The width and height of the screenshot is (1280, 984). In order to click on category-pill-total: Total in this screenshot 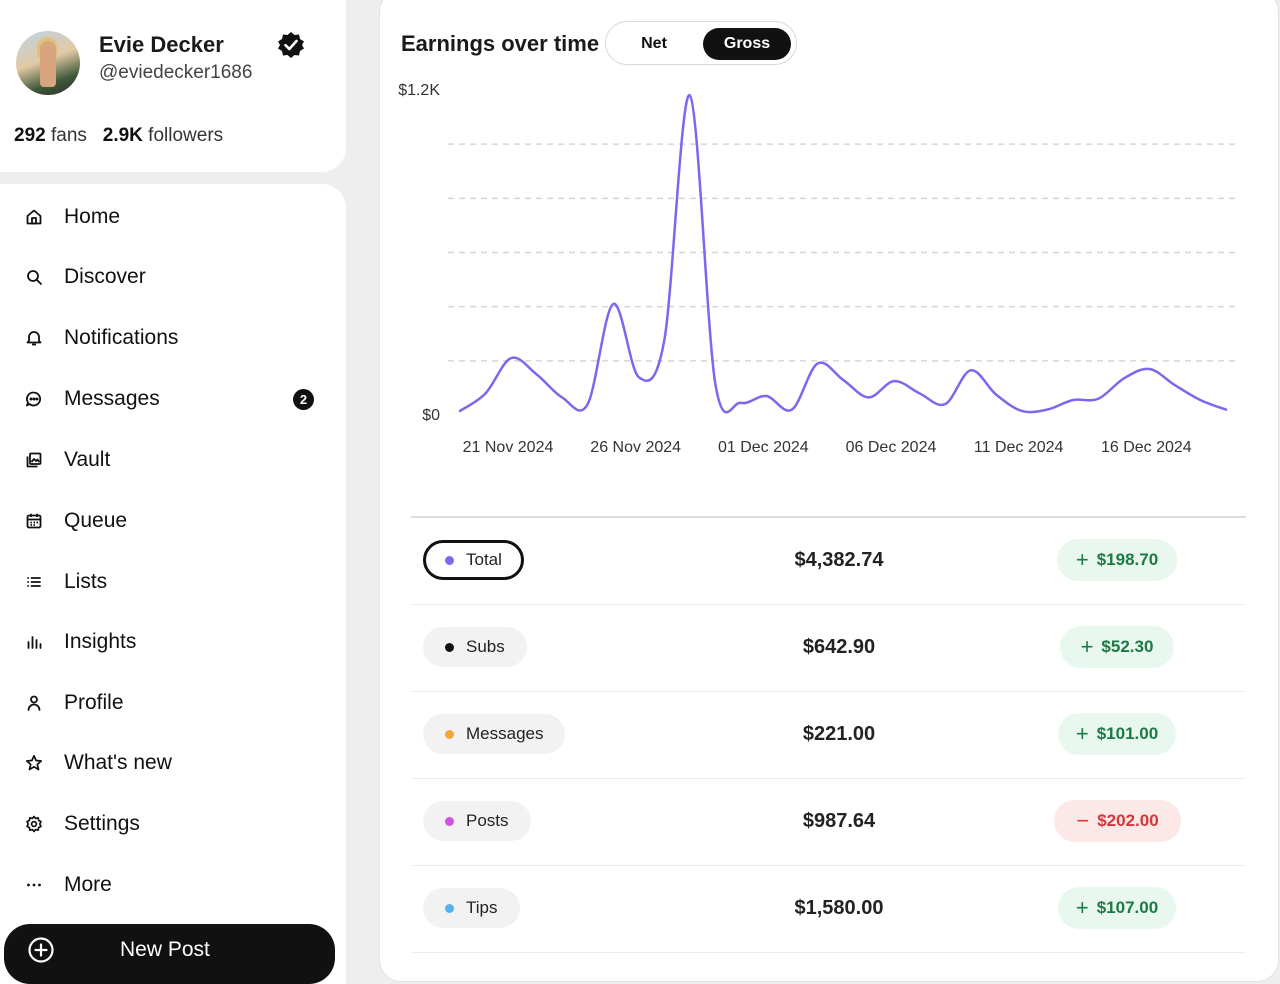, I will do `click(473, 560)`.